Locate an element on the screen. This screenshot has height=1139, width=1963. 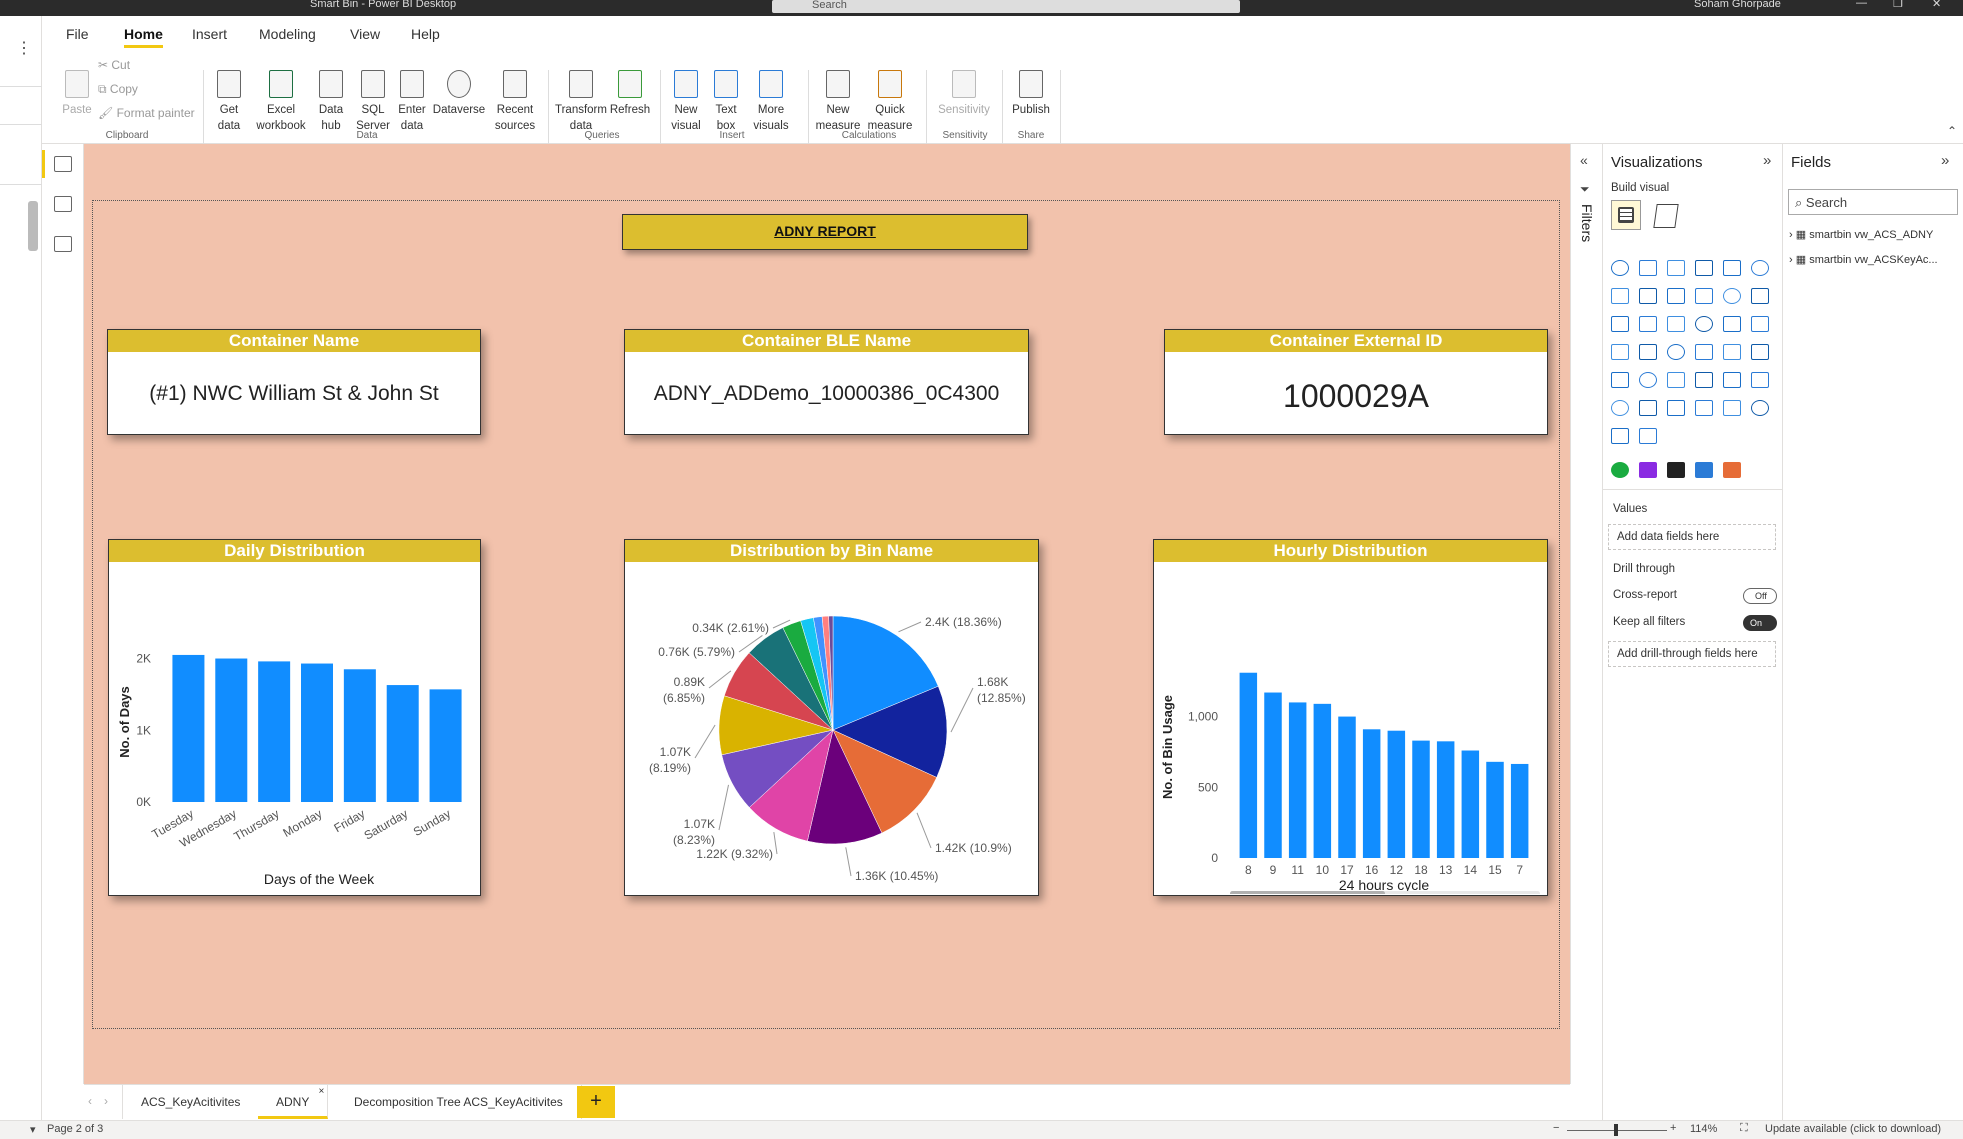
close-icon: ✕ is located at coordinates (1936, 5).